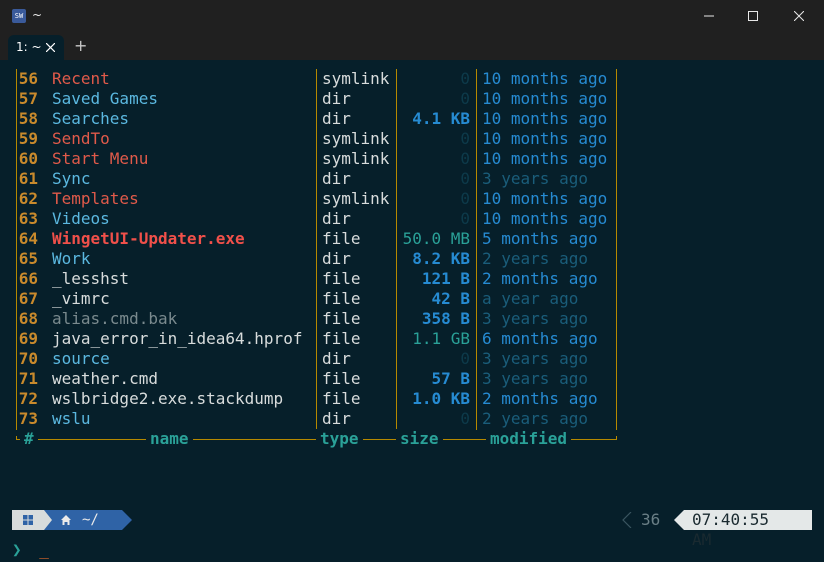 The height and width of the screenshot is (562, 824). What do you see at coordinates (105, 99) in the screenshot?
I see `file-name: Saved Games` at bounding box center [105, 99].